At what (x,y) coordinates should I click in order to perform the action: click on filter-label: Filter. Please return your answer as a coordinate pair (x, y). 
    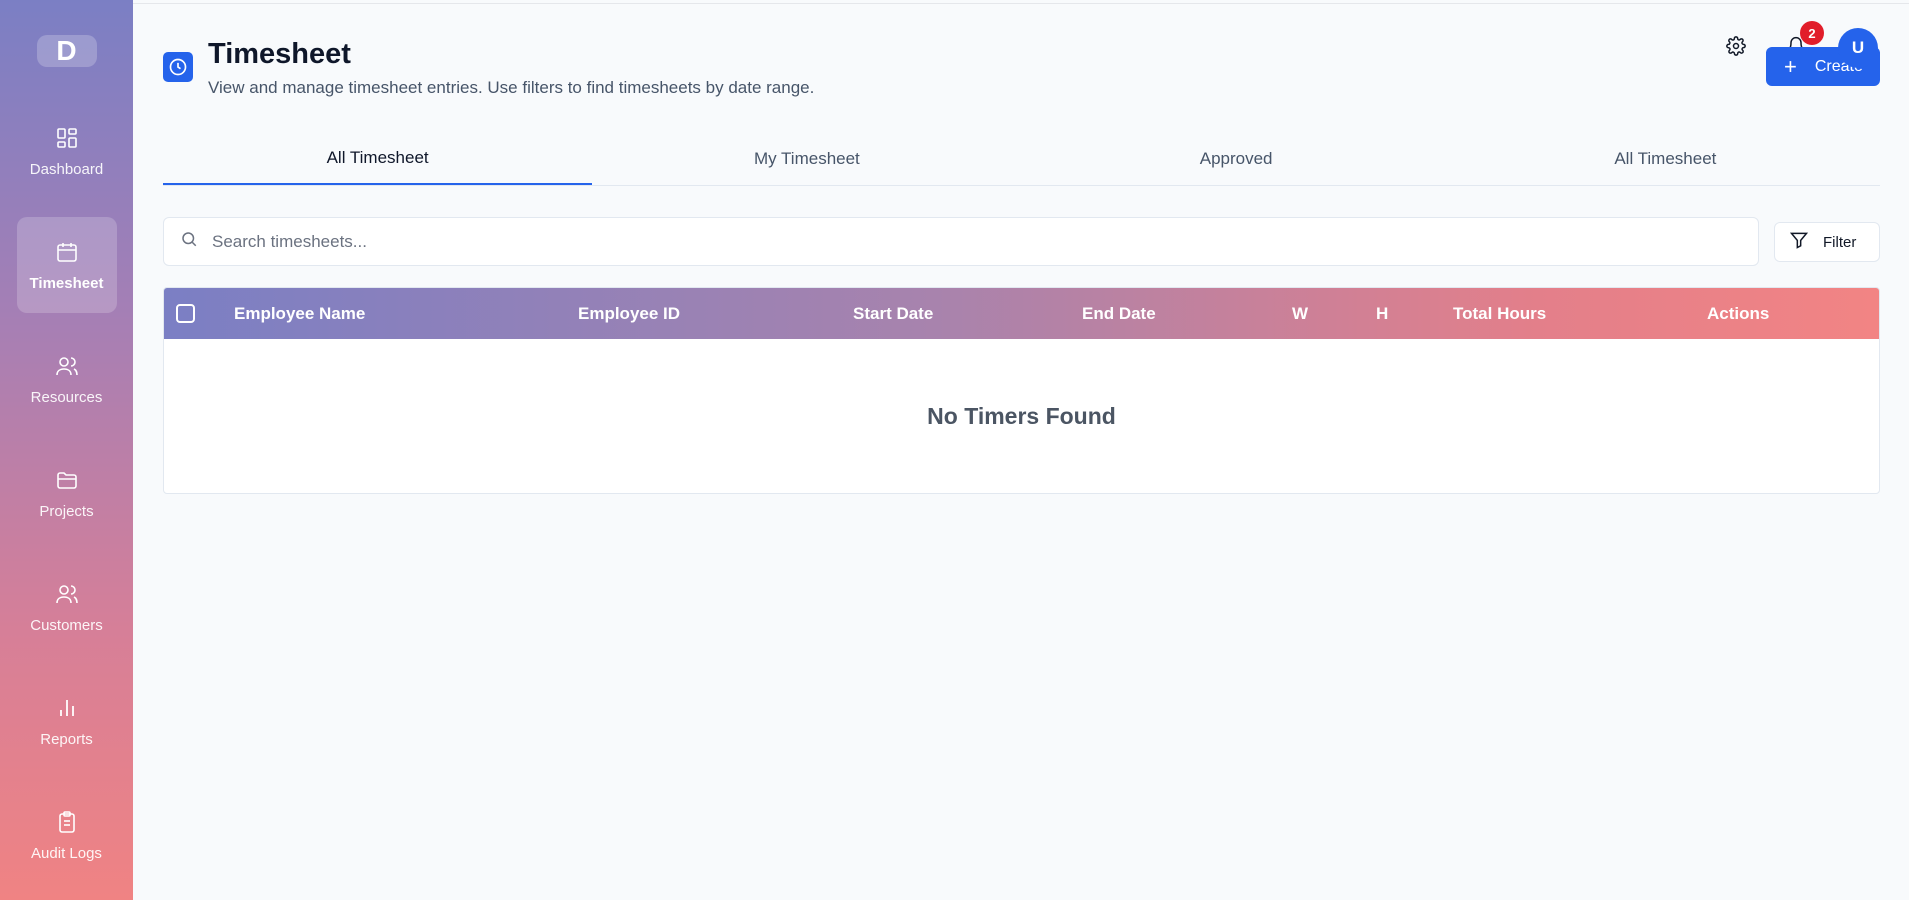
    Looking at the image, I should click on (1840, 242).